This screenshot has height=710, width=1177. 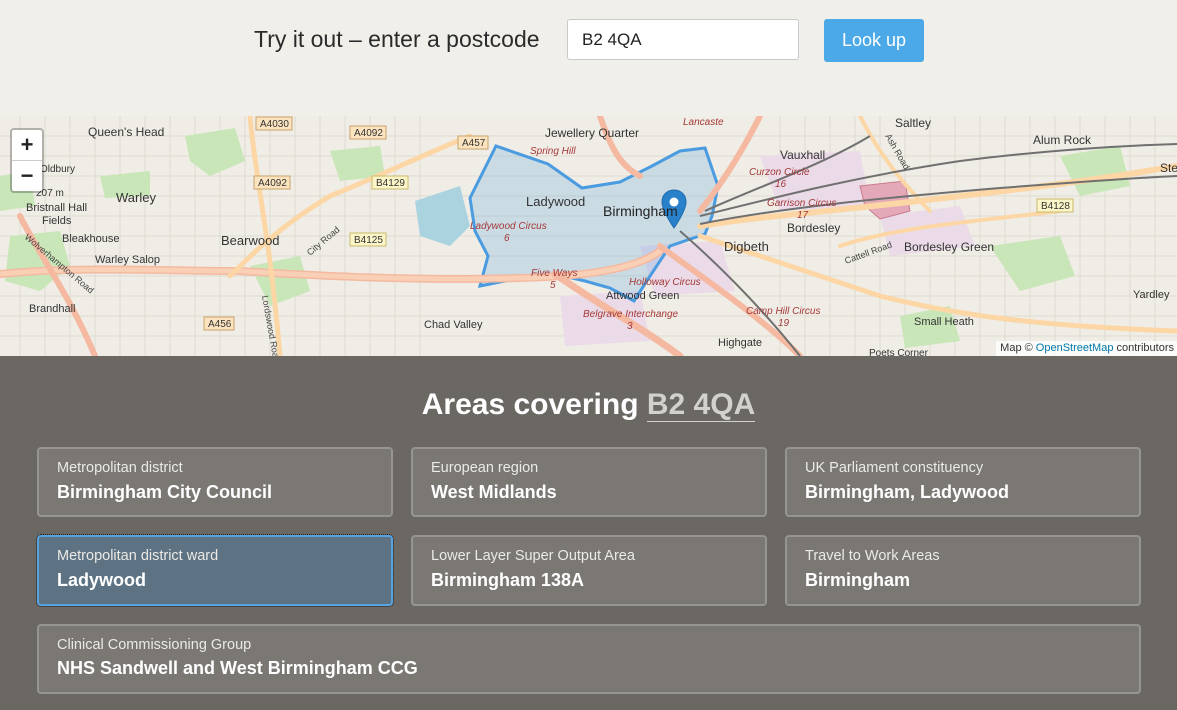 I want to click on junction-label: Camp Hill Circus, so click(x=783, y=311).